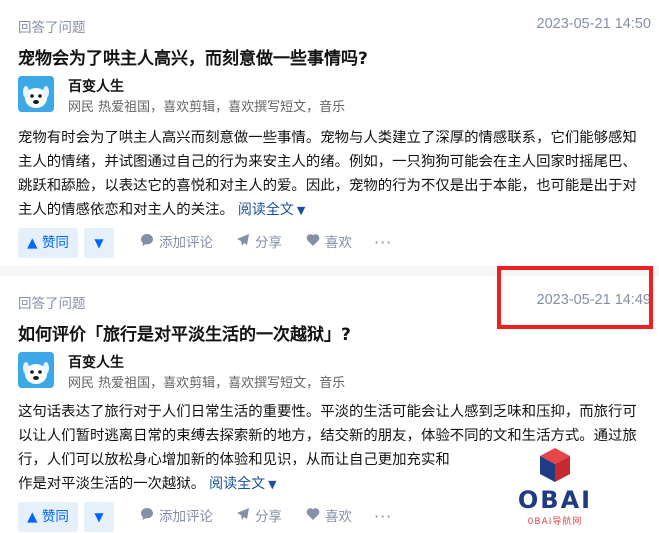  I want to click on feed-meta: 回答了问题 2023-05-21 14:50, so click(334, 26).